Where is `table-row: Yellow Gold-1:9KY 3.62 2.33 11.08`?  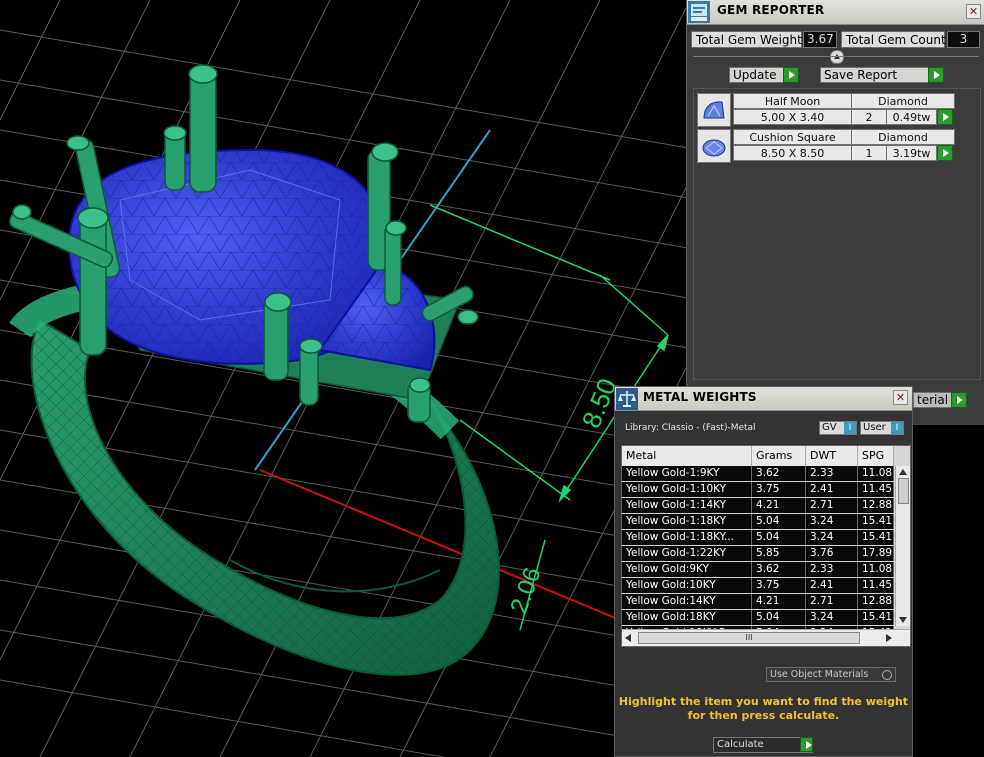
table-row: Yellow Gold-1:9KY 3.62 2.33 11.08 is located at coordinates (758, 474).